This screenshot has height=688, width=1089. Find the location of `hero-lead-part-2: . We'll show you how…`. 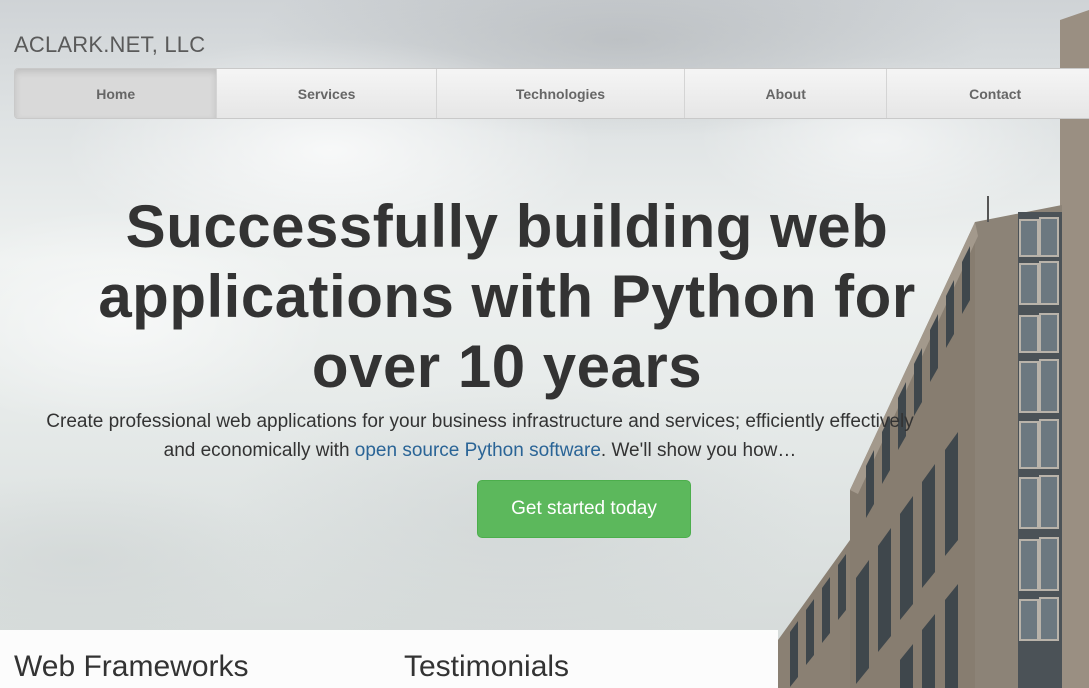

hero-lead-part-2: . We'll show you how… is located at coordinates (698, 450).